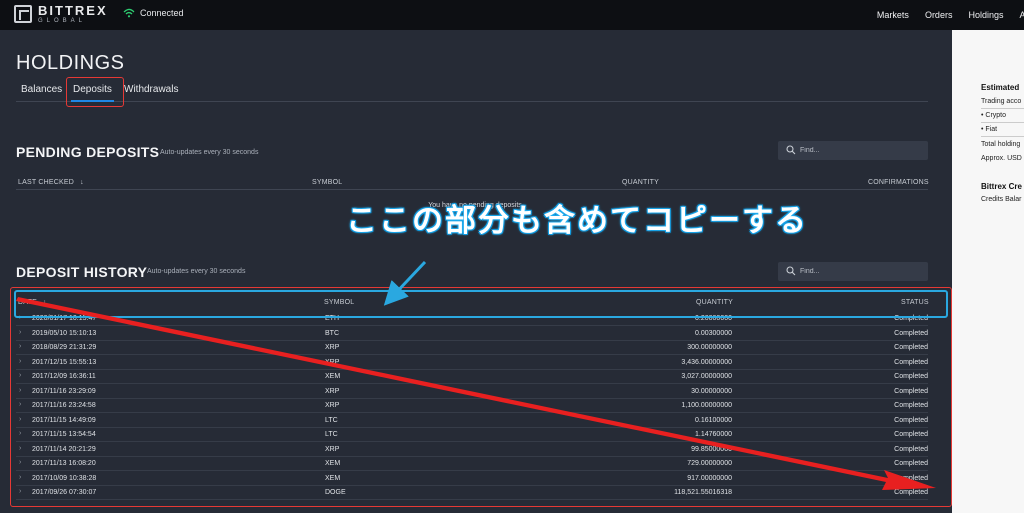 This screenshot has width=1024, height=513. Describe the element at coordinates (1001, 186) in the screenshot. I see `credits-heading: Bittrex Cre` at that location.